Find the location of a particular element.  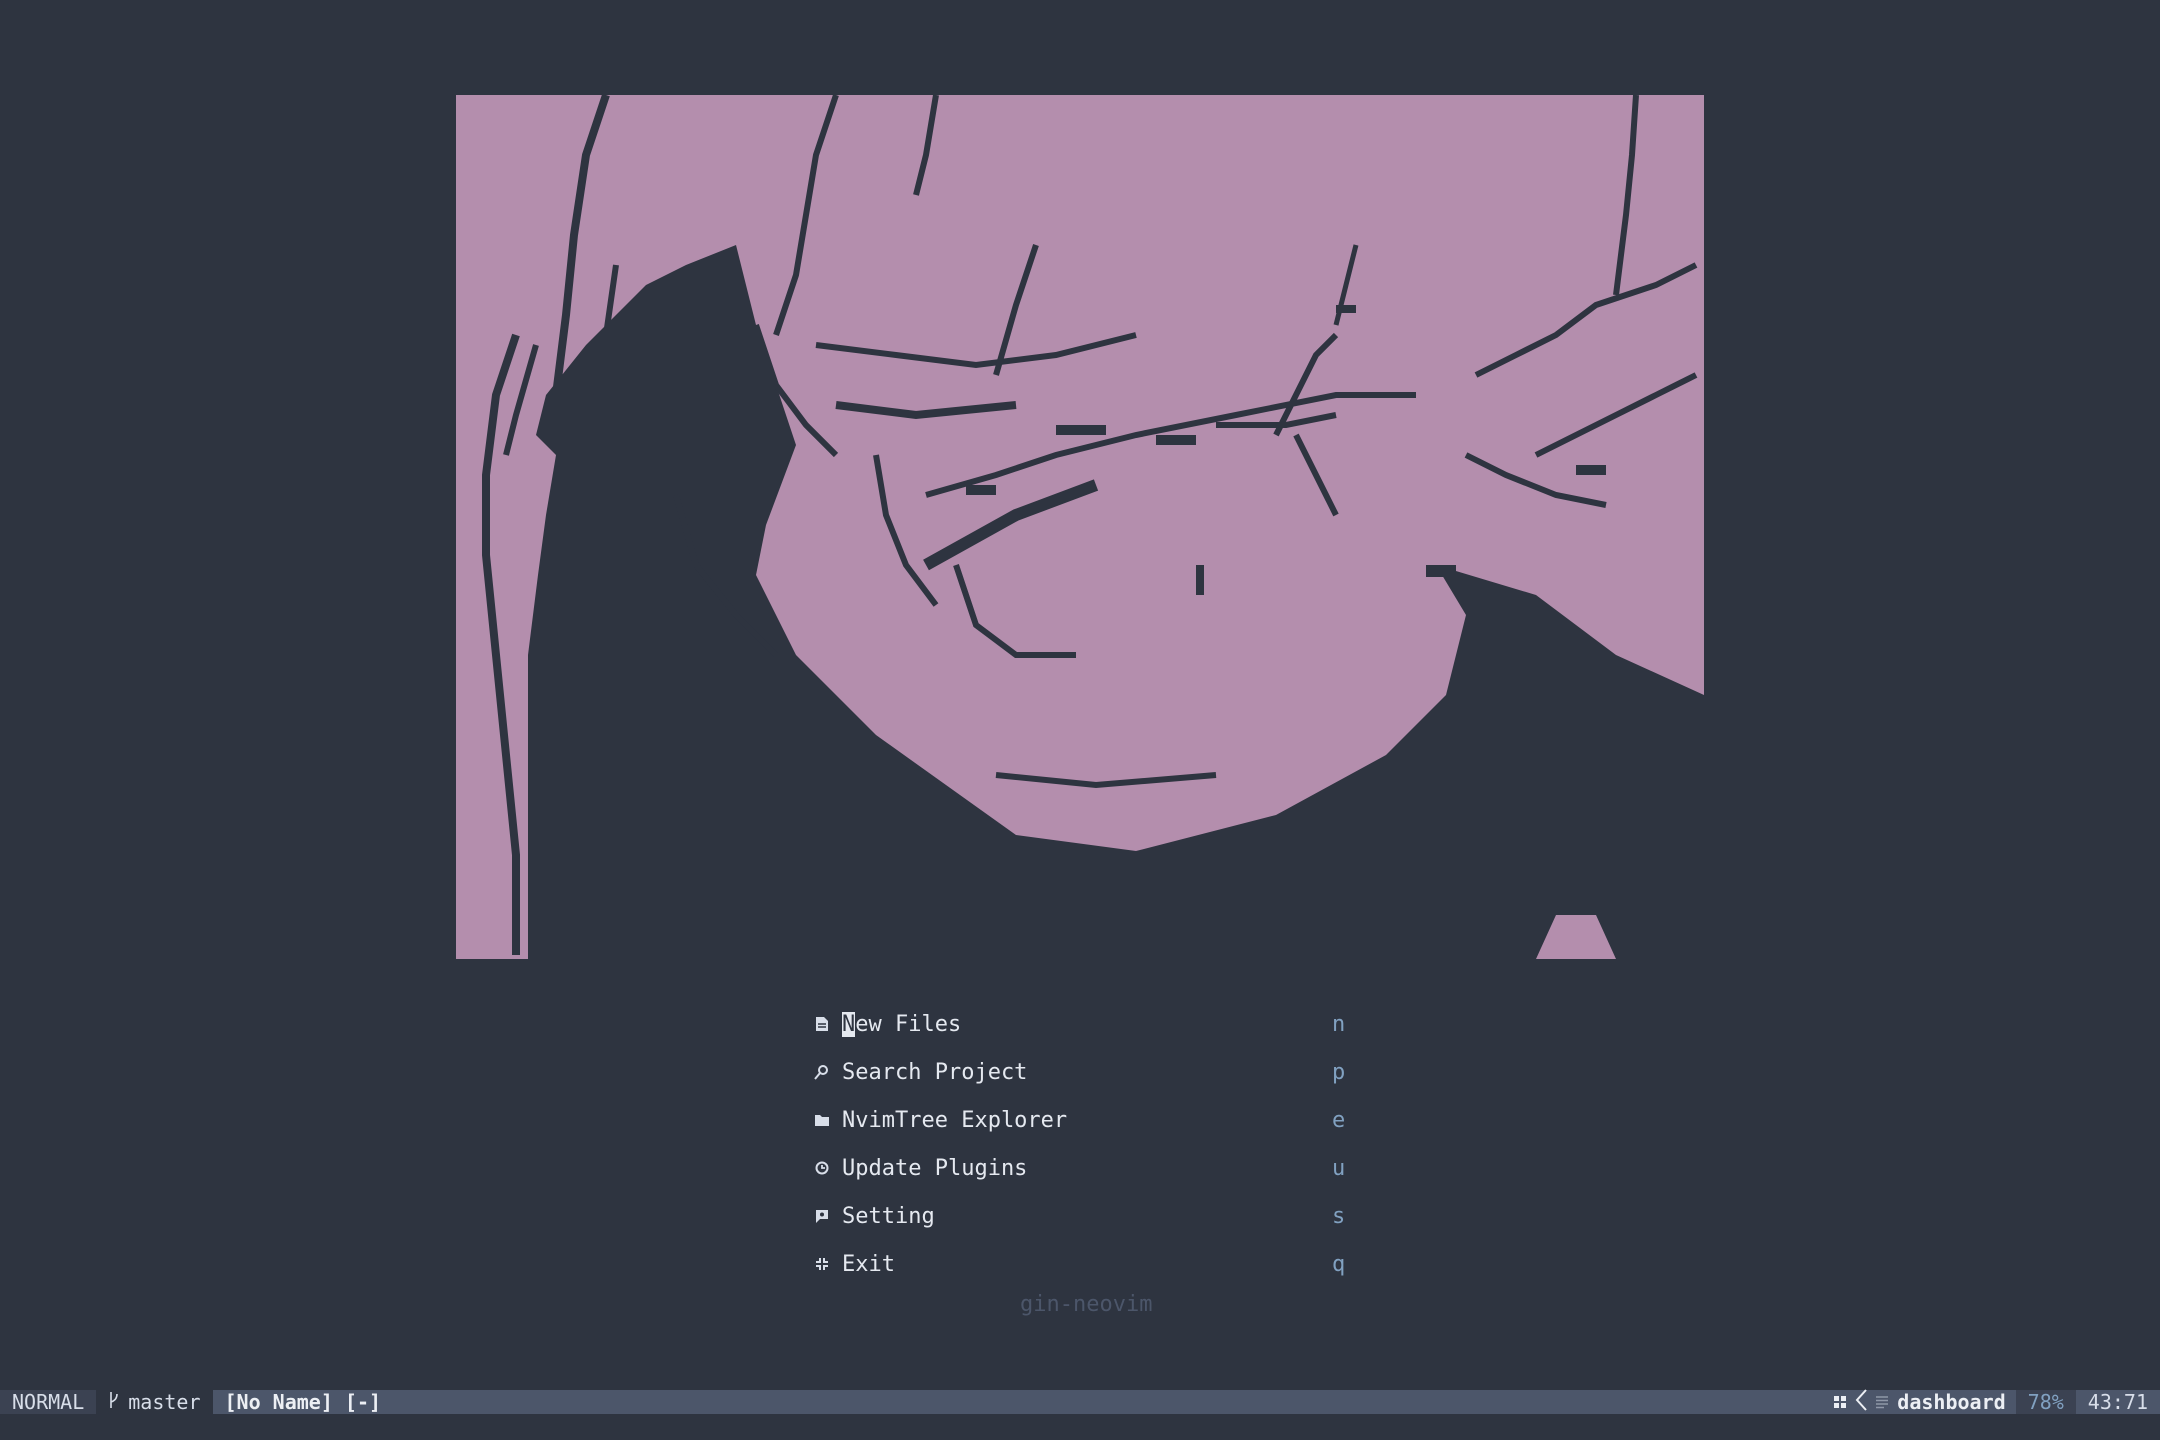

file-name: [No Name] [-] is located at coordinates (303, 1402).